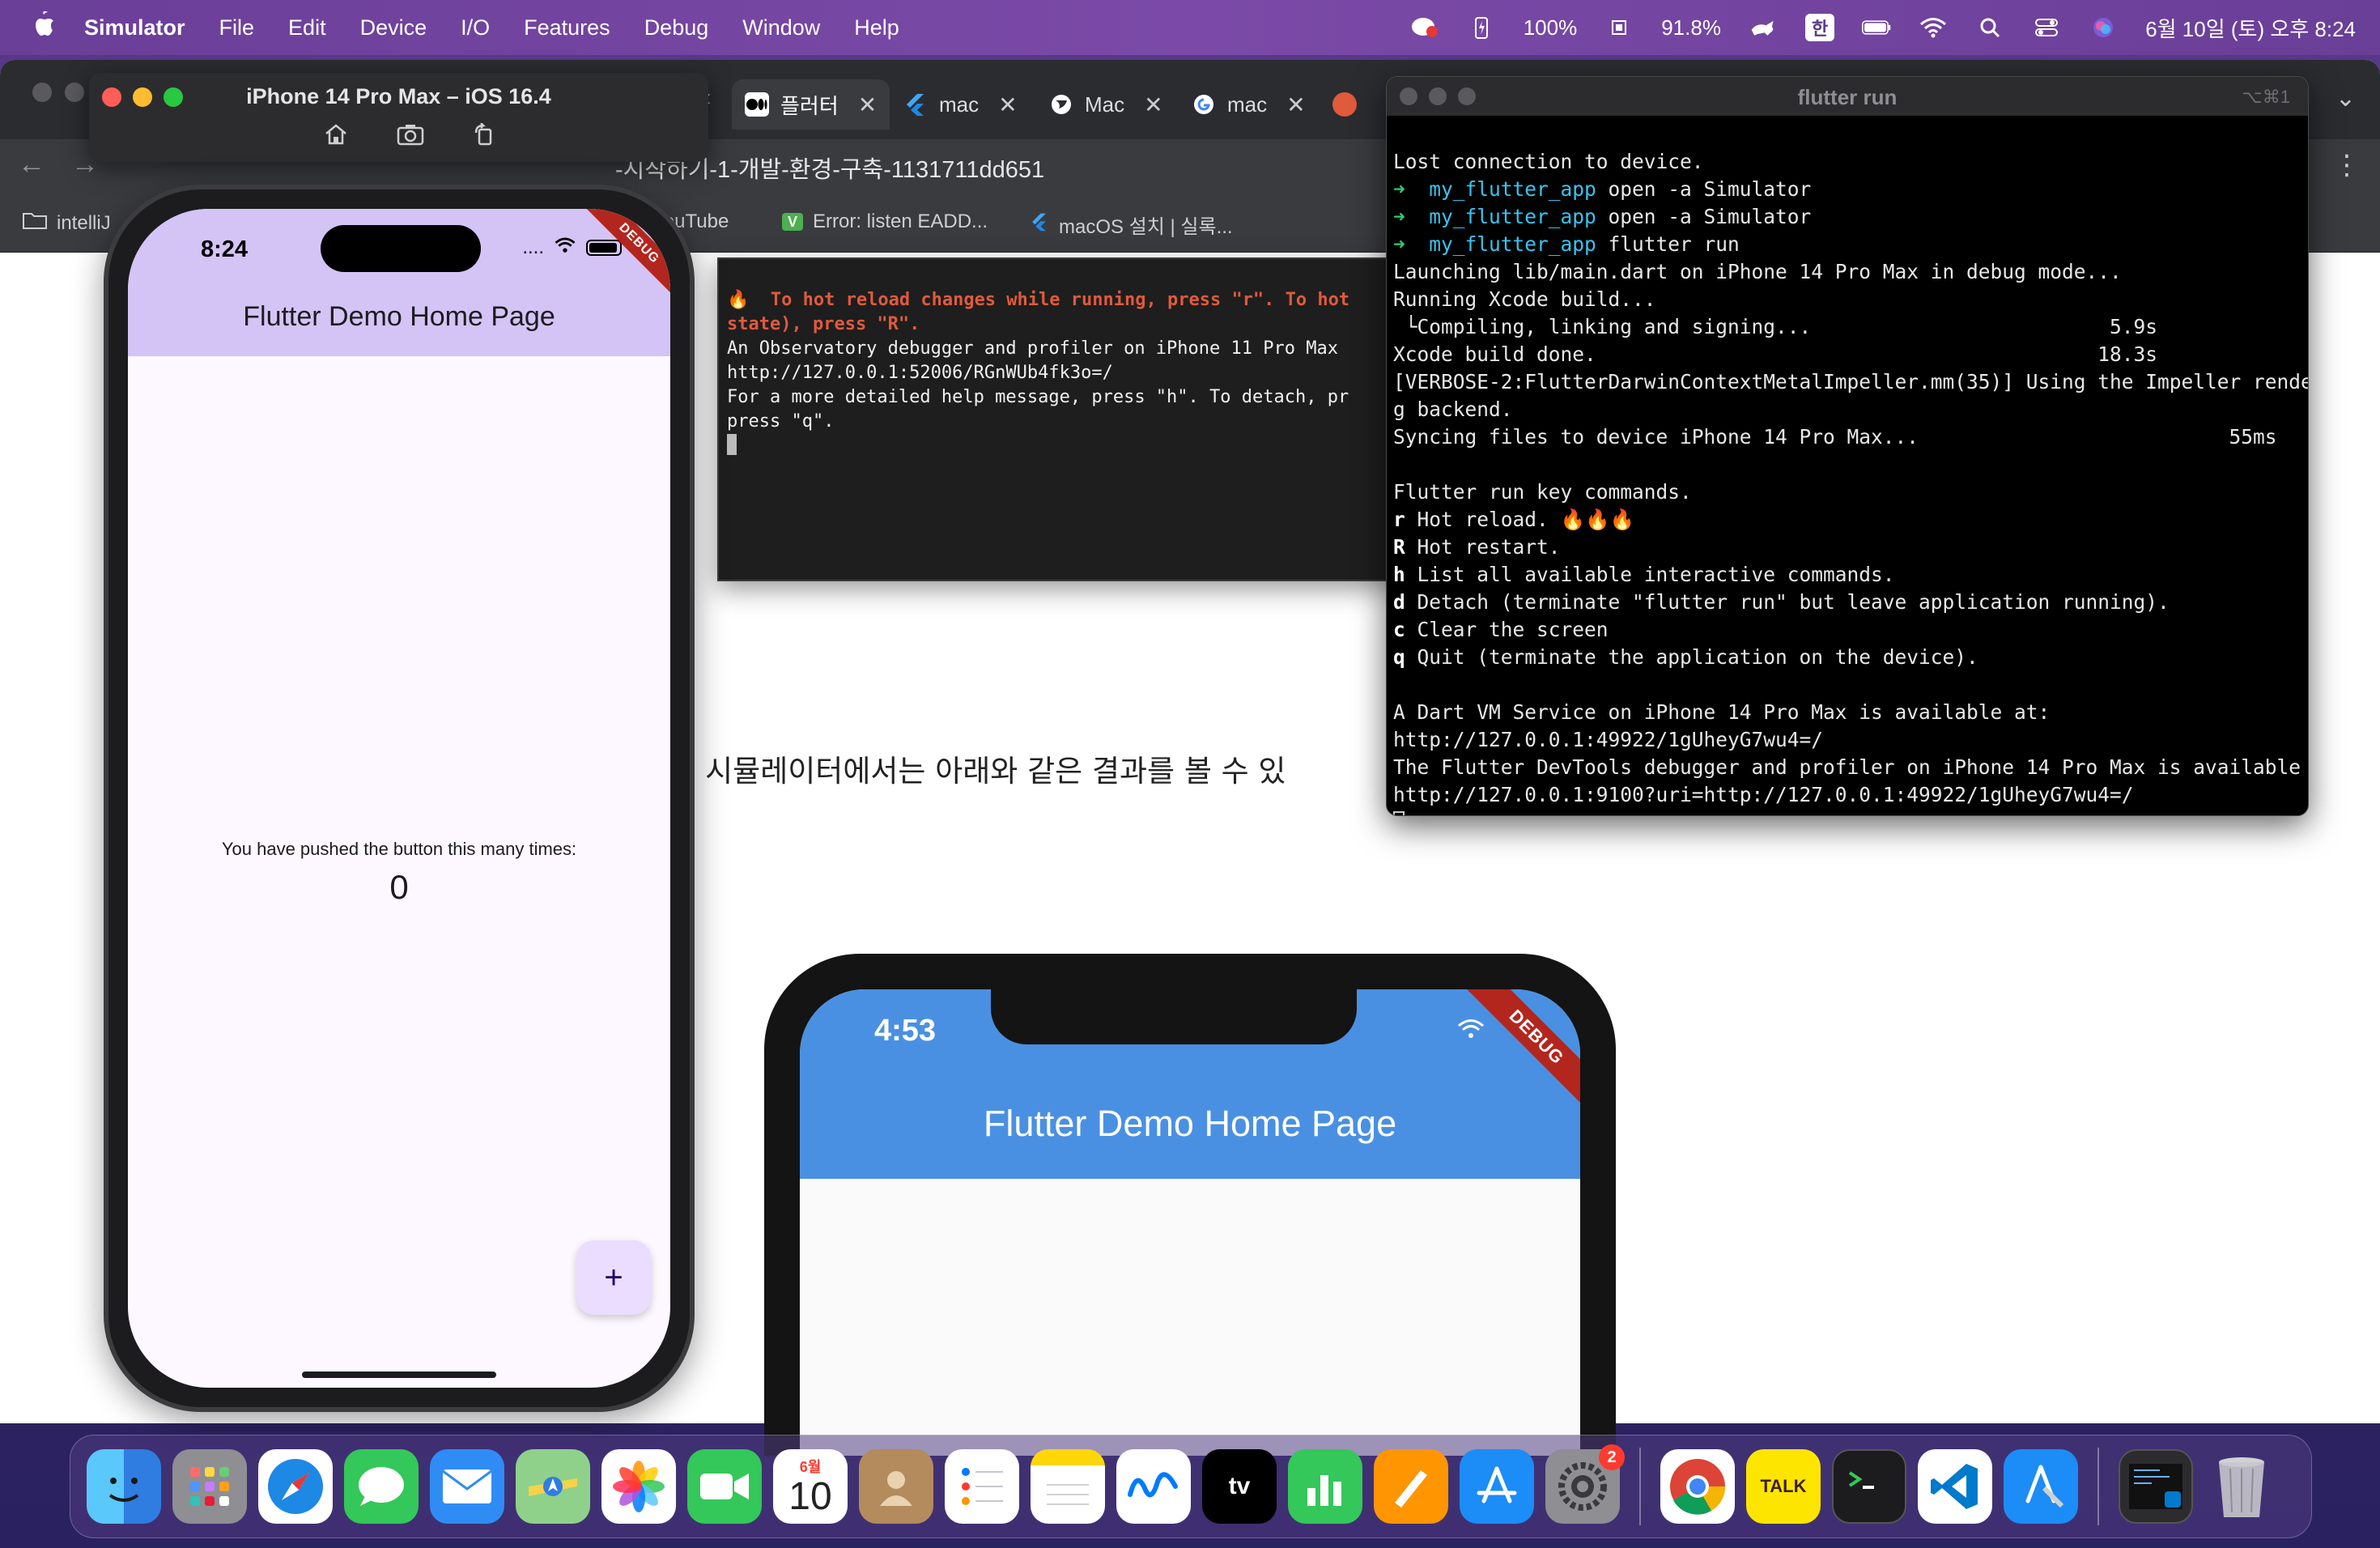 This screenshot has height=1548, width=2380. What do you see at coordinates (1763, 27) in the screenshot?
I see `runcat-icon` at bounding box center [1763, 27].